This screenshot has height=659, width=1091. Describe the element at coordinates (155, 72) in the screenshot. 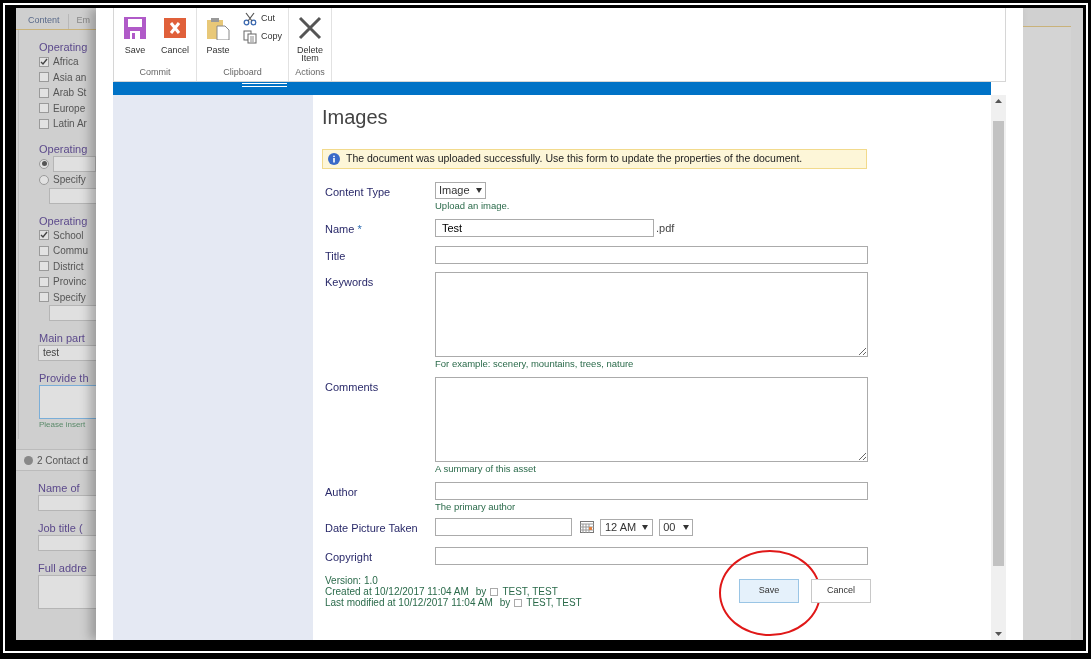

I see `group-label: Commit` at that location.